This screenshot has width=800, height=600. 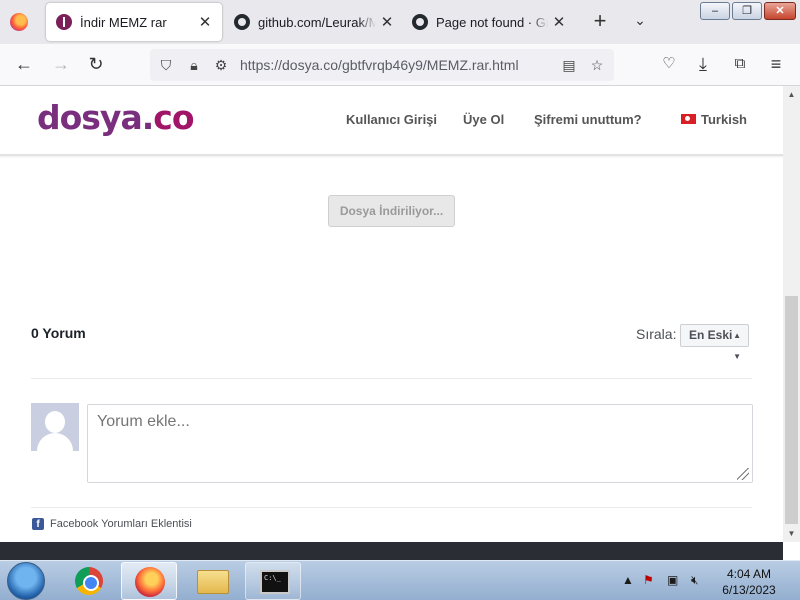 I want to click on taskbar-file-explorer, so click(x=212, y=581).